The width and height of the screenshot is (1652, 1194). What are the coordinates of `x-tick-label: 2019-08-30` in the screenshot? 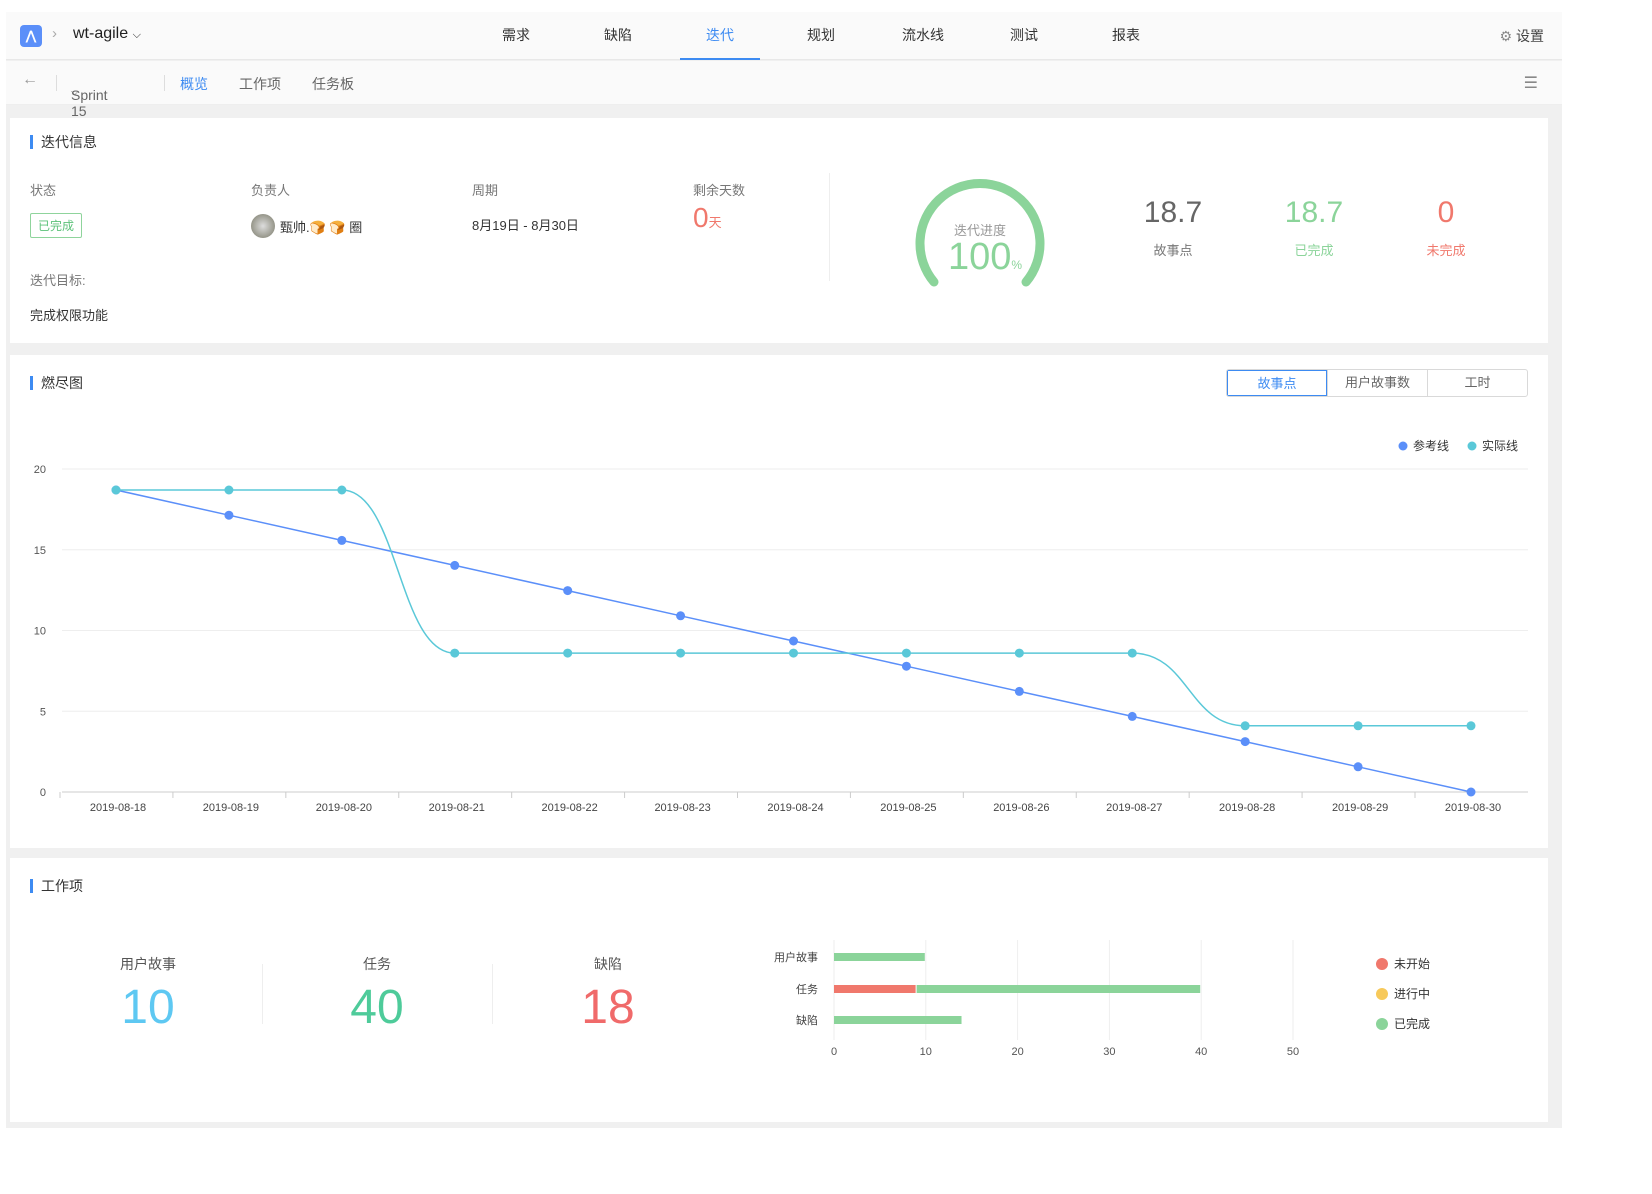 It's located at (1473, 808).